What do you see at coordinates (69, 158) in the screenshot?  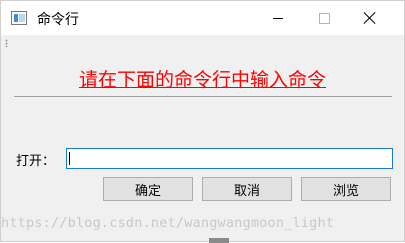 I see `text-caret` at bounding box center [69, 158].